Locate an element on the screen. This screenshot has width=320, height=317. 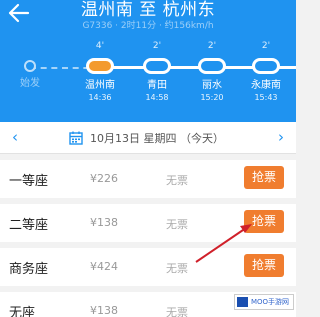
watermark-logo-icon is located at coordinates (242, 302).